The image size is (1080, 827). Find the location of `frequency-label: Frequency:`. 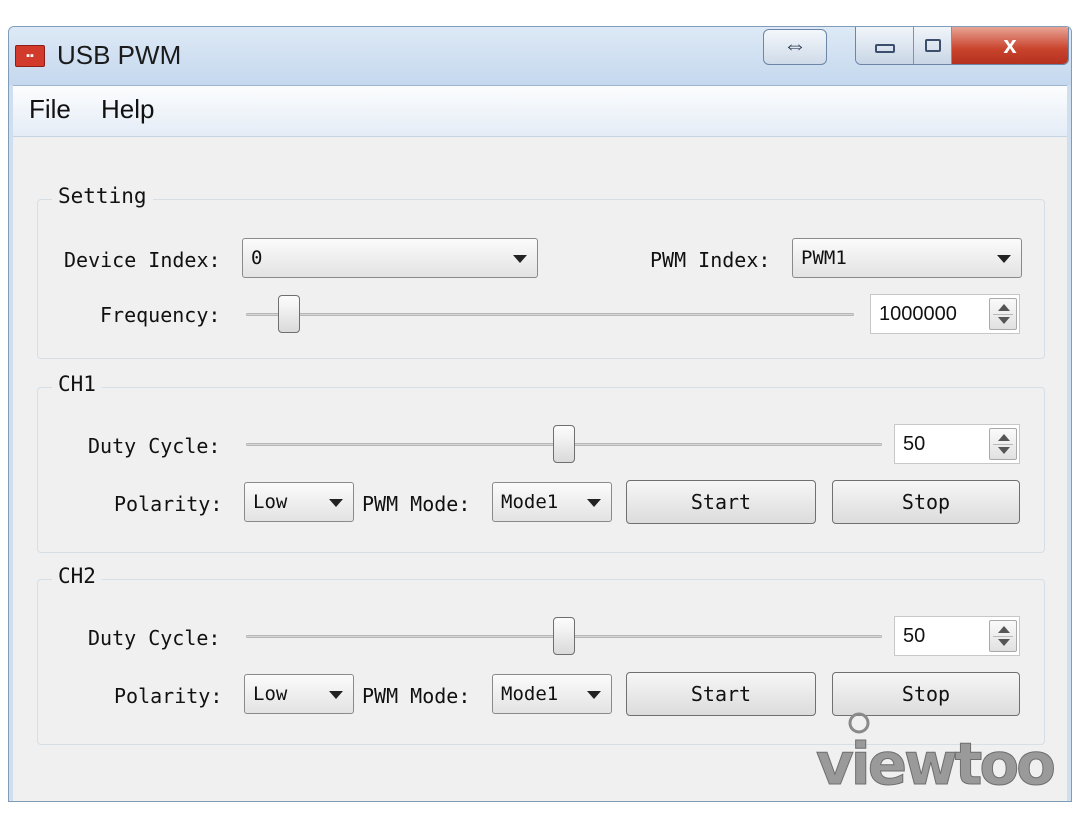

frequency-label: Frequency: is located at coordinates (160, 315).